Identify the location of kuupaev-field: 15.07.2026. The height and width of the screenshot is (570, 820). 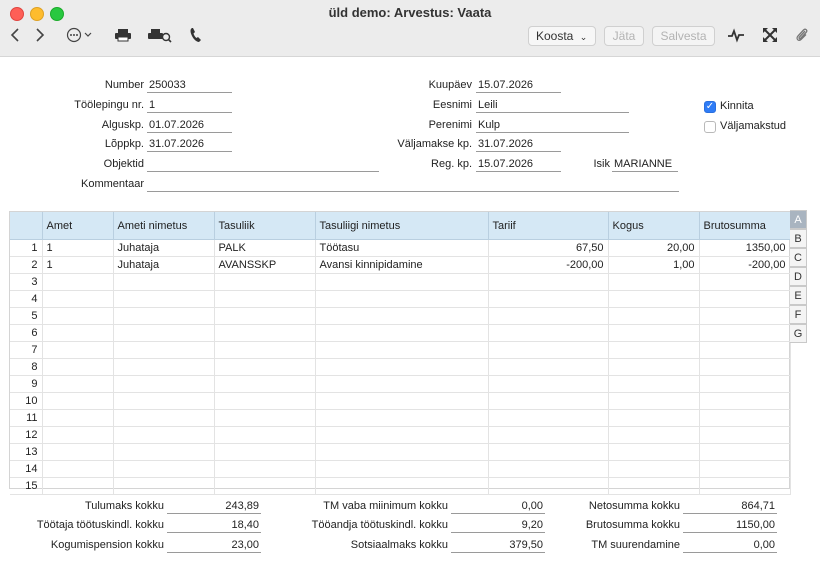
(518, 85).